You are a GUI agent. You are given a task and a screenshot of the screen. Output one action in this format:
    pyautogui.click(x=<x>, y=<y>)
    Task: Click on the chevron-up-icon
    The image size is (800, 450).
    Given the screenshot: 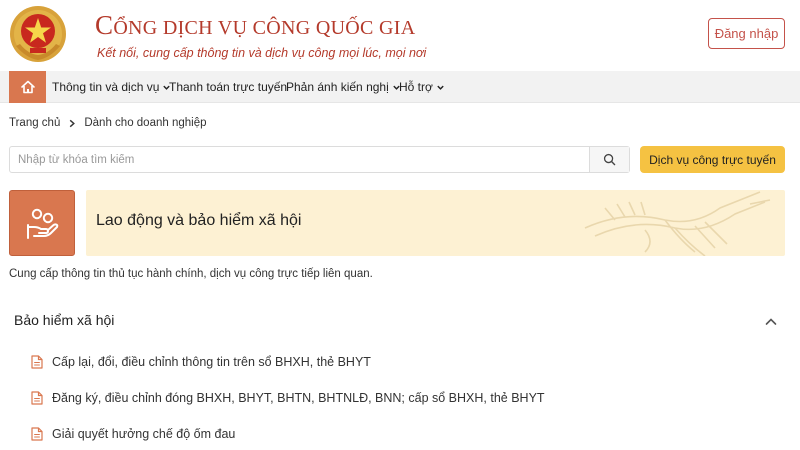 What is the action you would take?
    pyautogui.click(x=771, y=322)
    